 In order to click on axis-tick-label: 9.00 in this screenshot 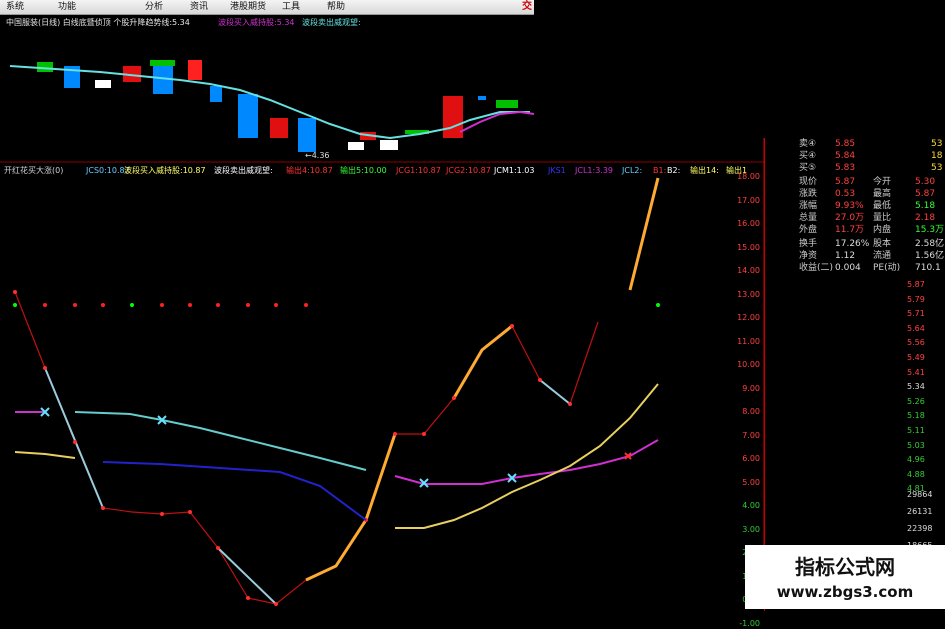, I will do `click(751, 388)`.